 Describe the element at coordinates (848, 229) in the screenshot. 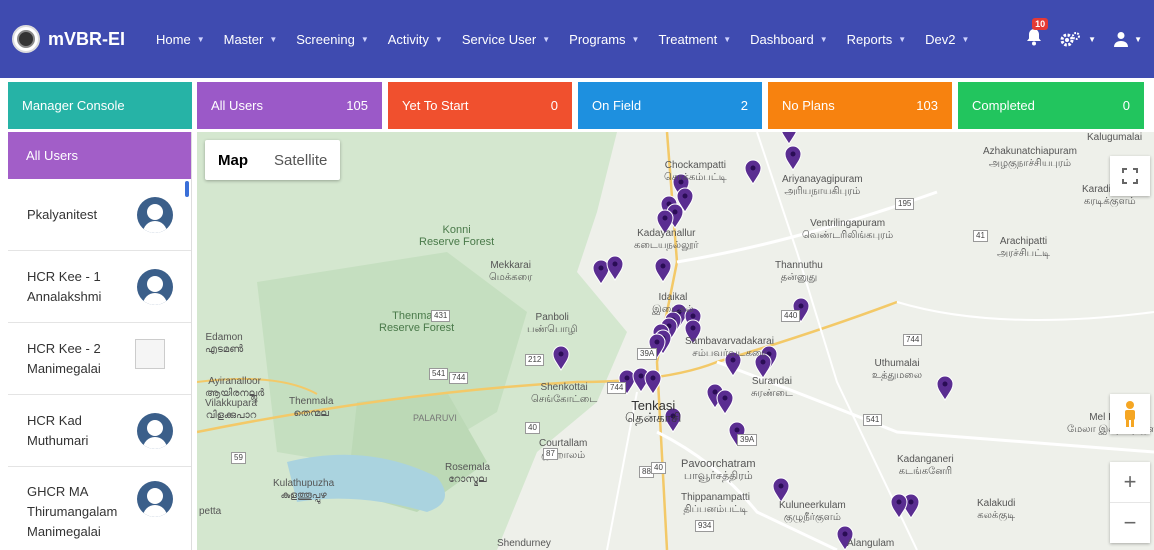

I see `map-label: Ventrilingapuram வெண்டரிலிங்கபுரம்` at that location.